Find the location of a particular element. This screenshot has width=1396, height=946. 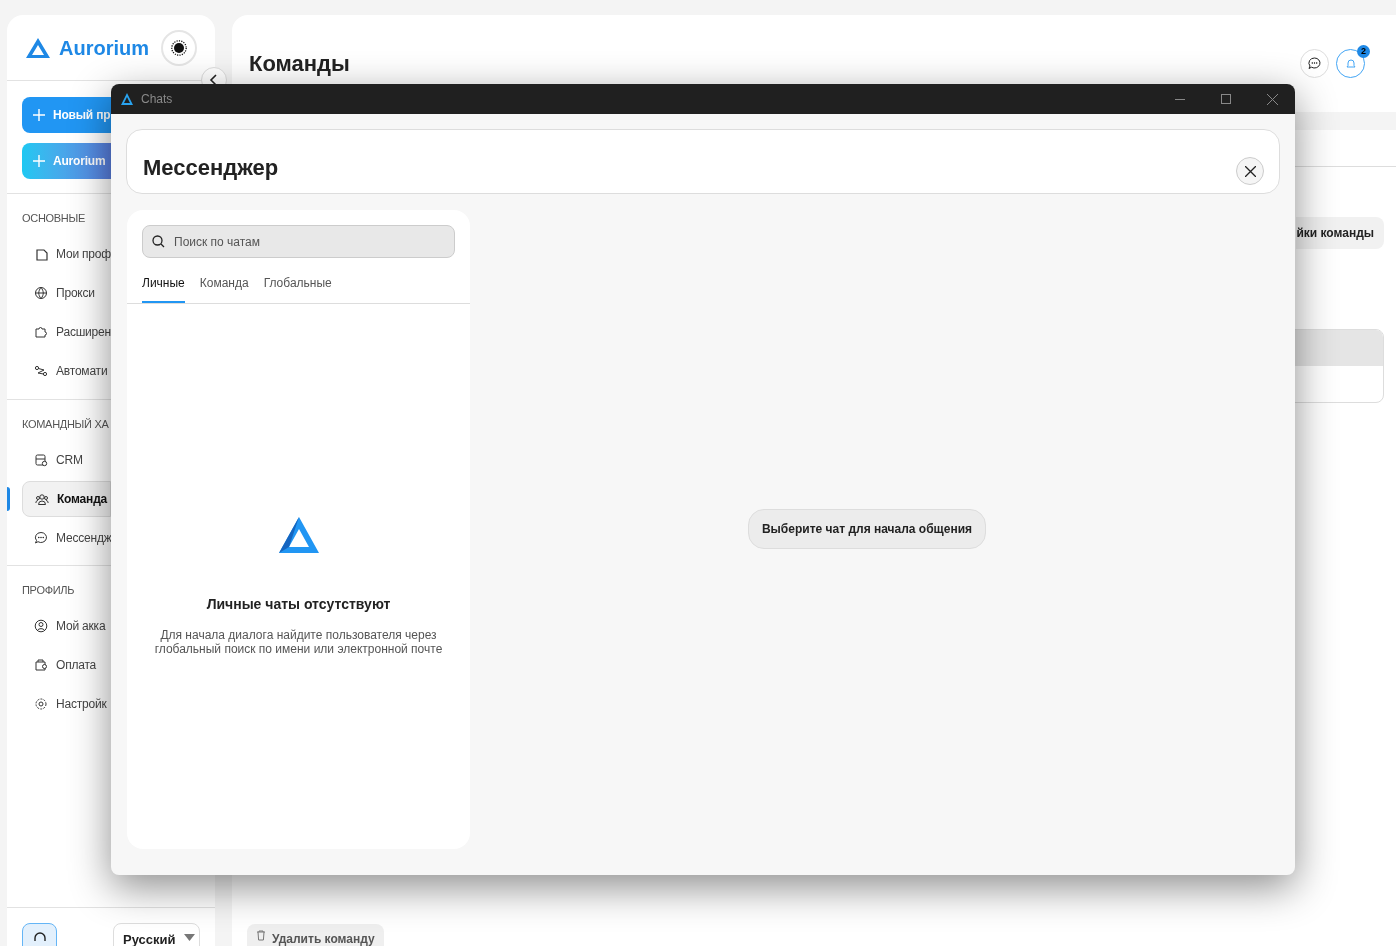

gear-icon is located at coordinates (41, 704).